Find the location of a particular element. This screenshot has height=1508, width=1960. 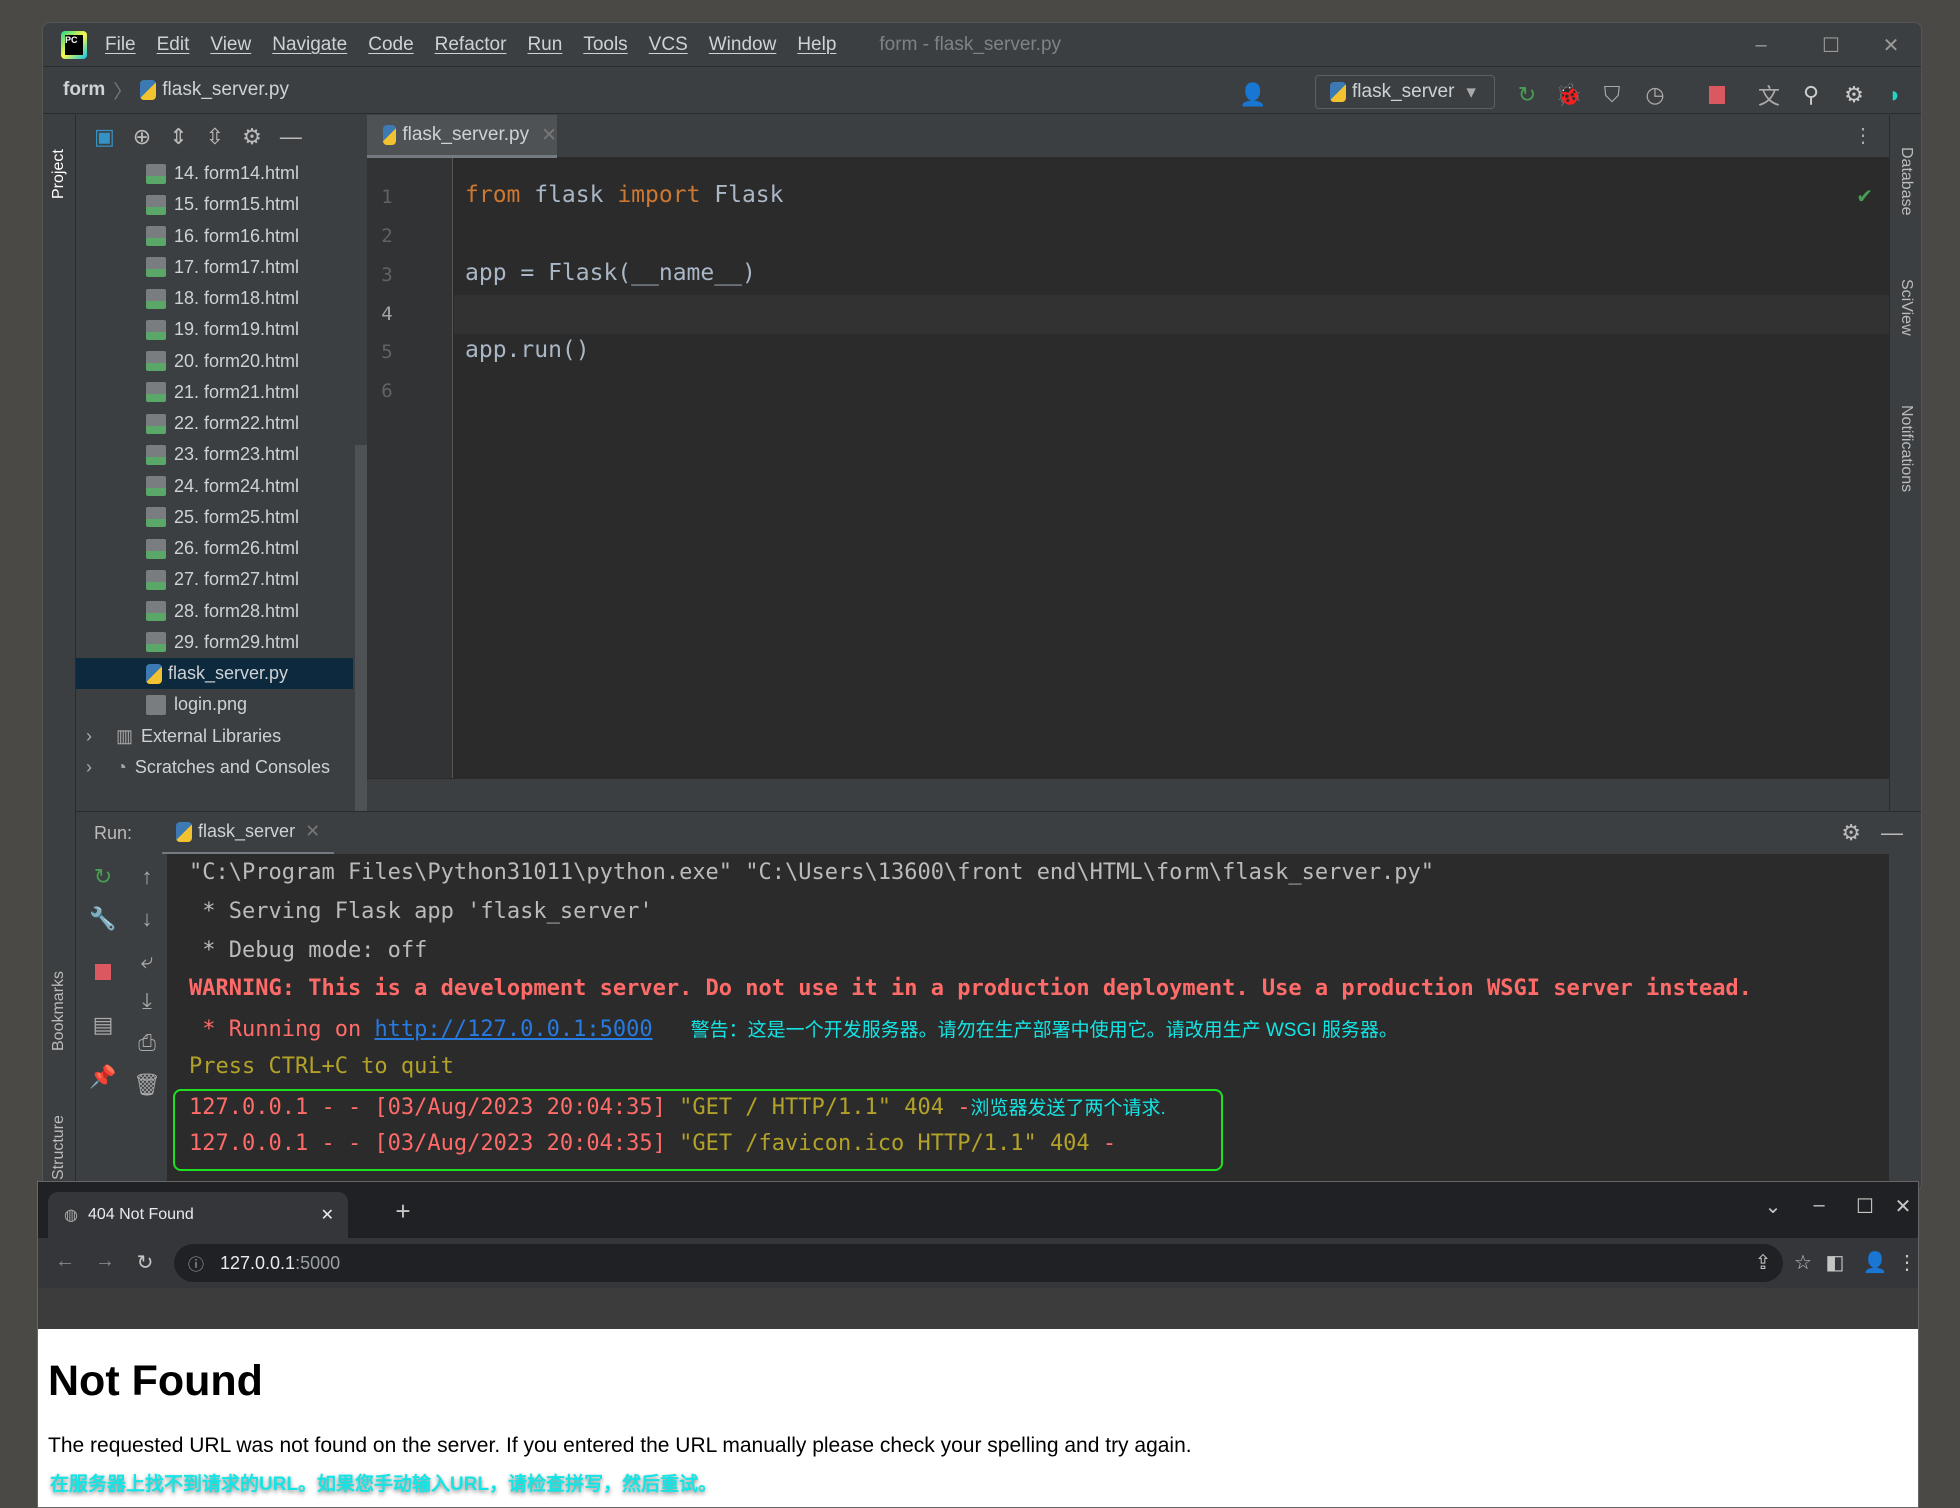

breadcrumb-file: flask_server.py is located at coordinates (225, 90).